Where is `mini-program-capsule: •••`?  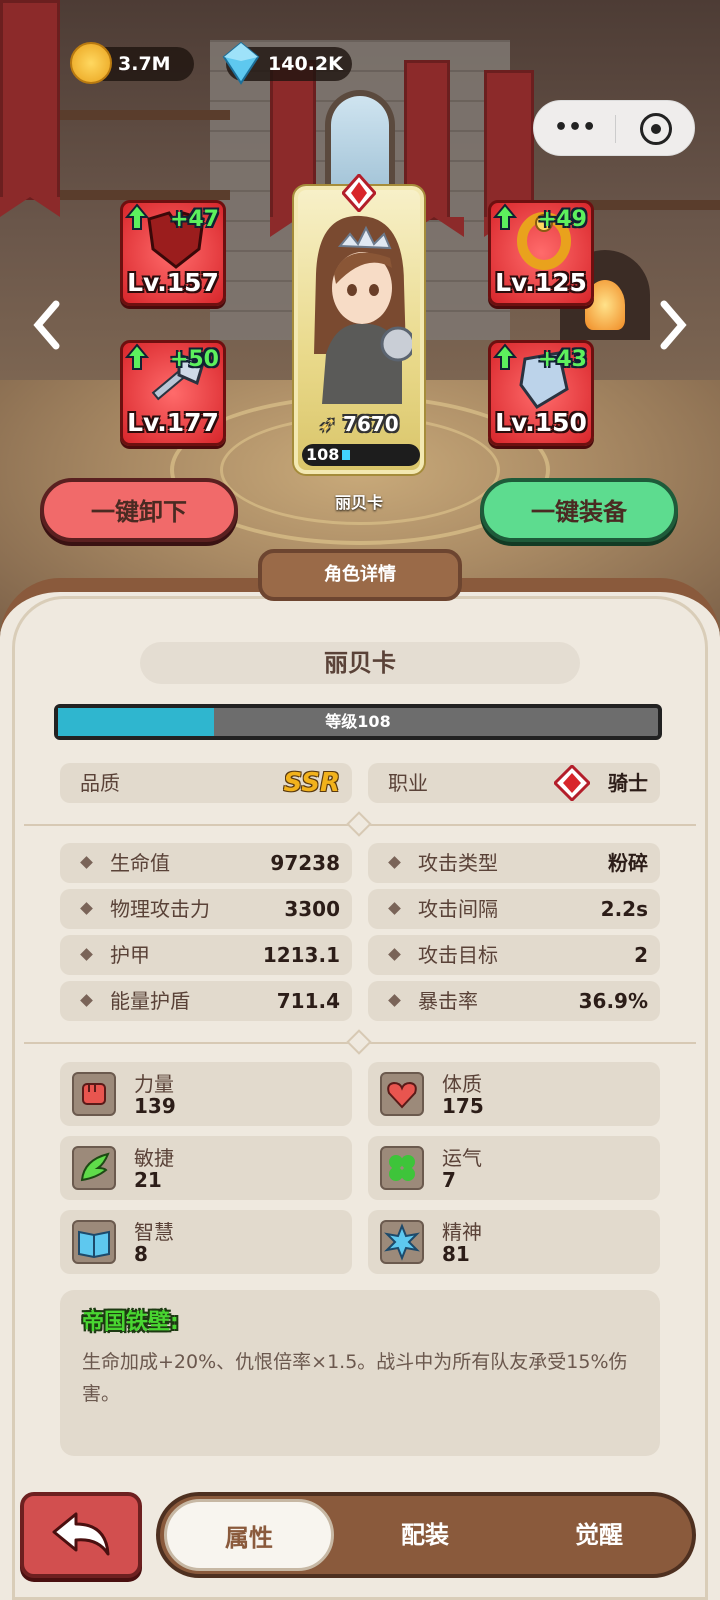 mini-program-capsule: ••• is located at coordinates (614, 128).